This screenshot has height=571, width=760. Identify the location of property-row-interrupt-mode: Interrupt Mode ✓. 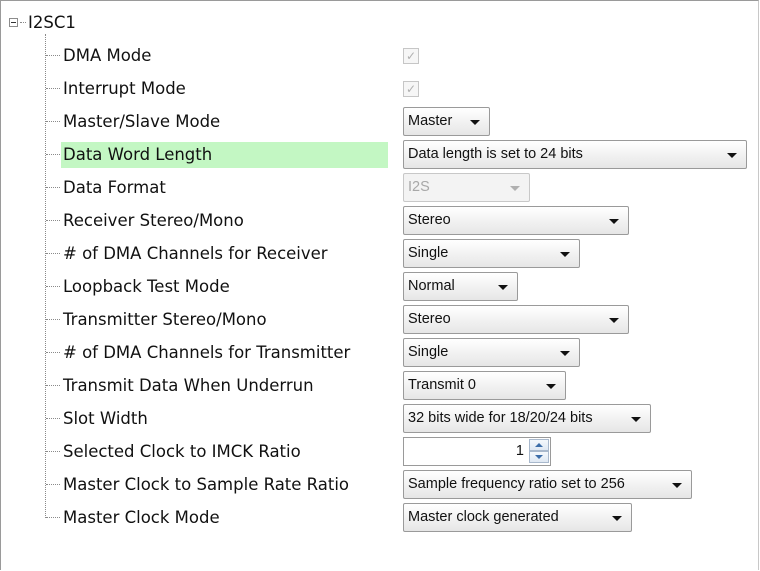
(380, 88).